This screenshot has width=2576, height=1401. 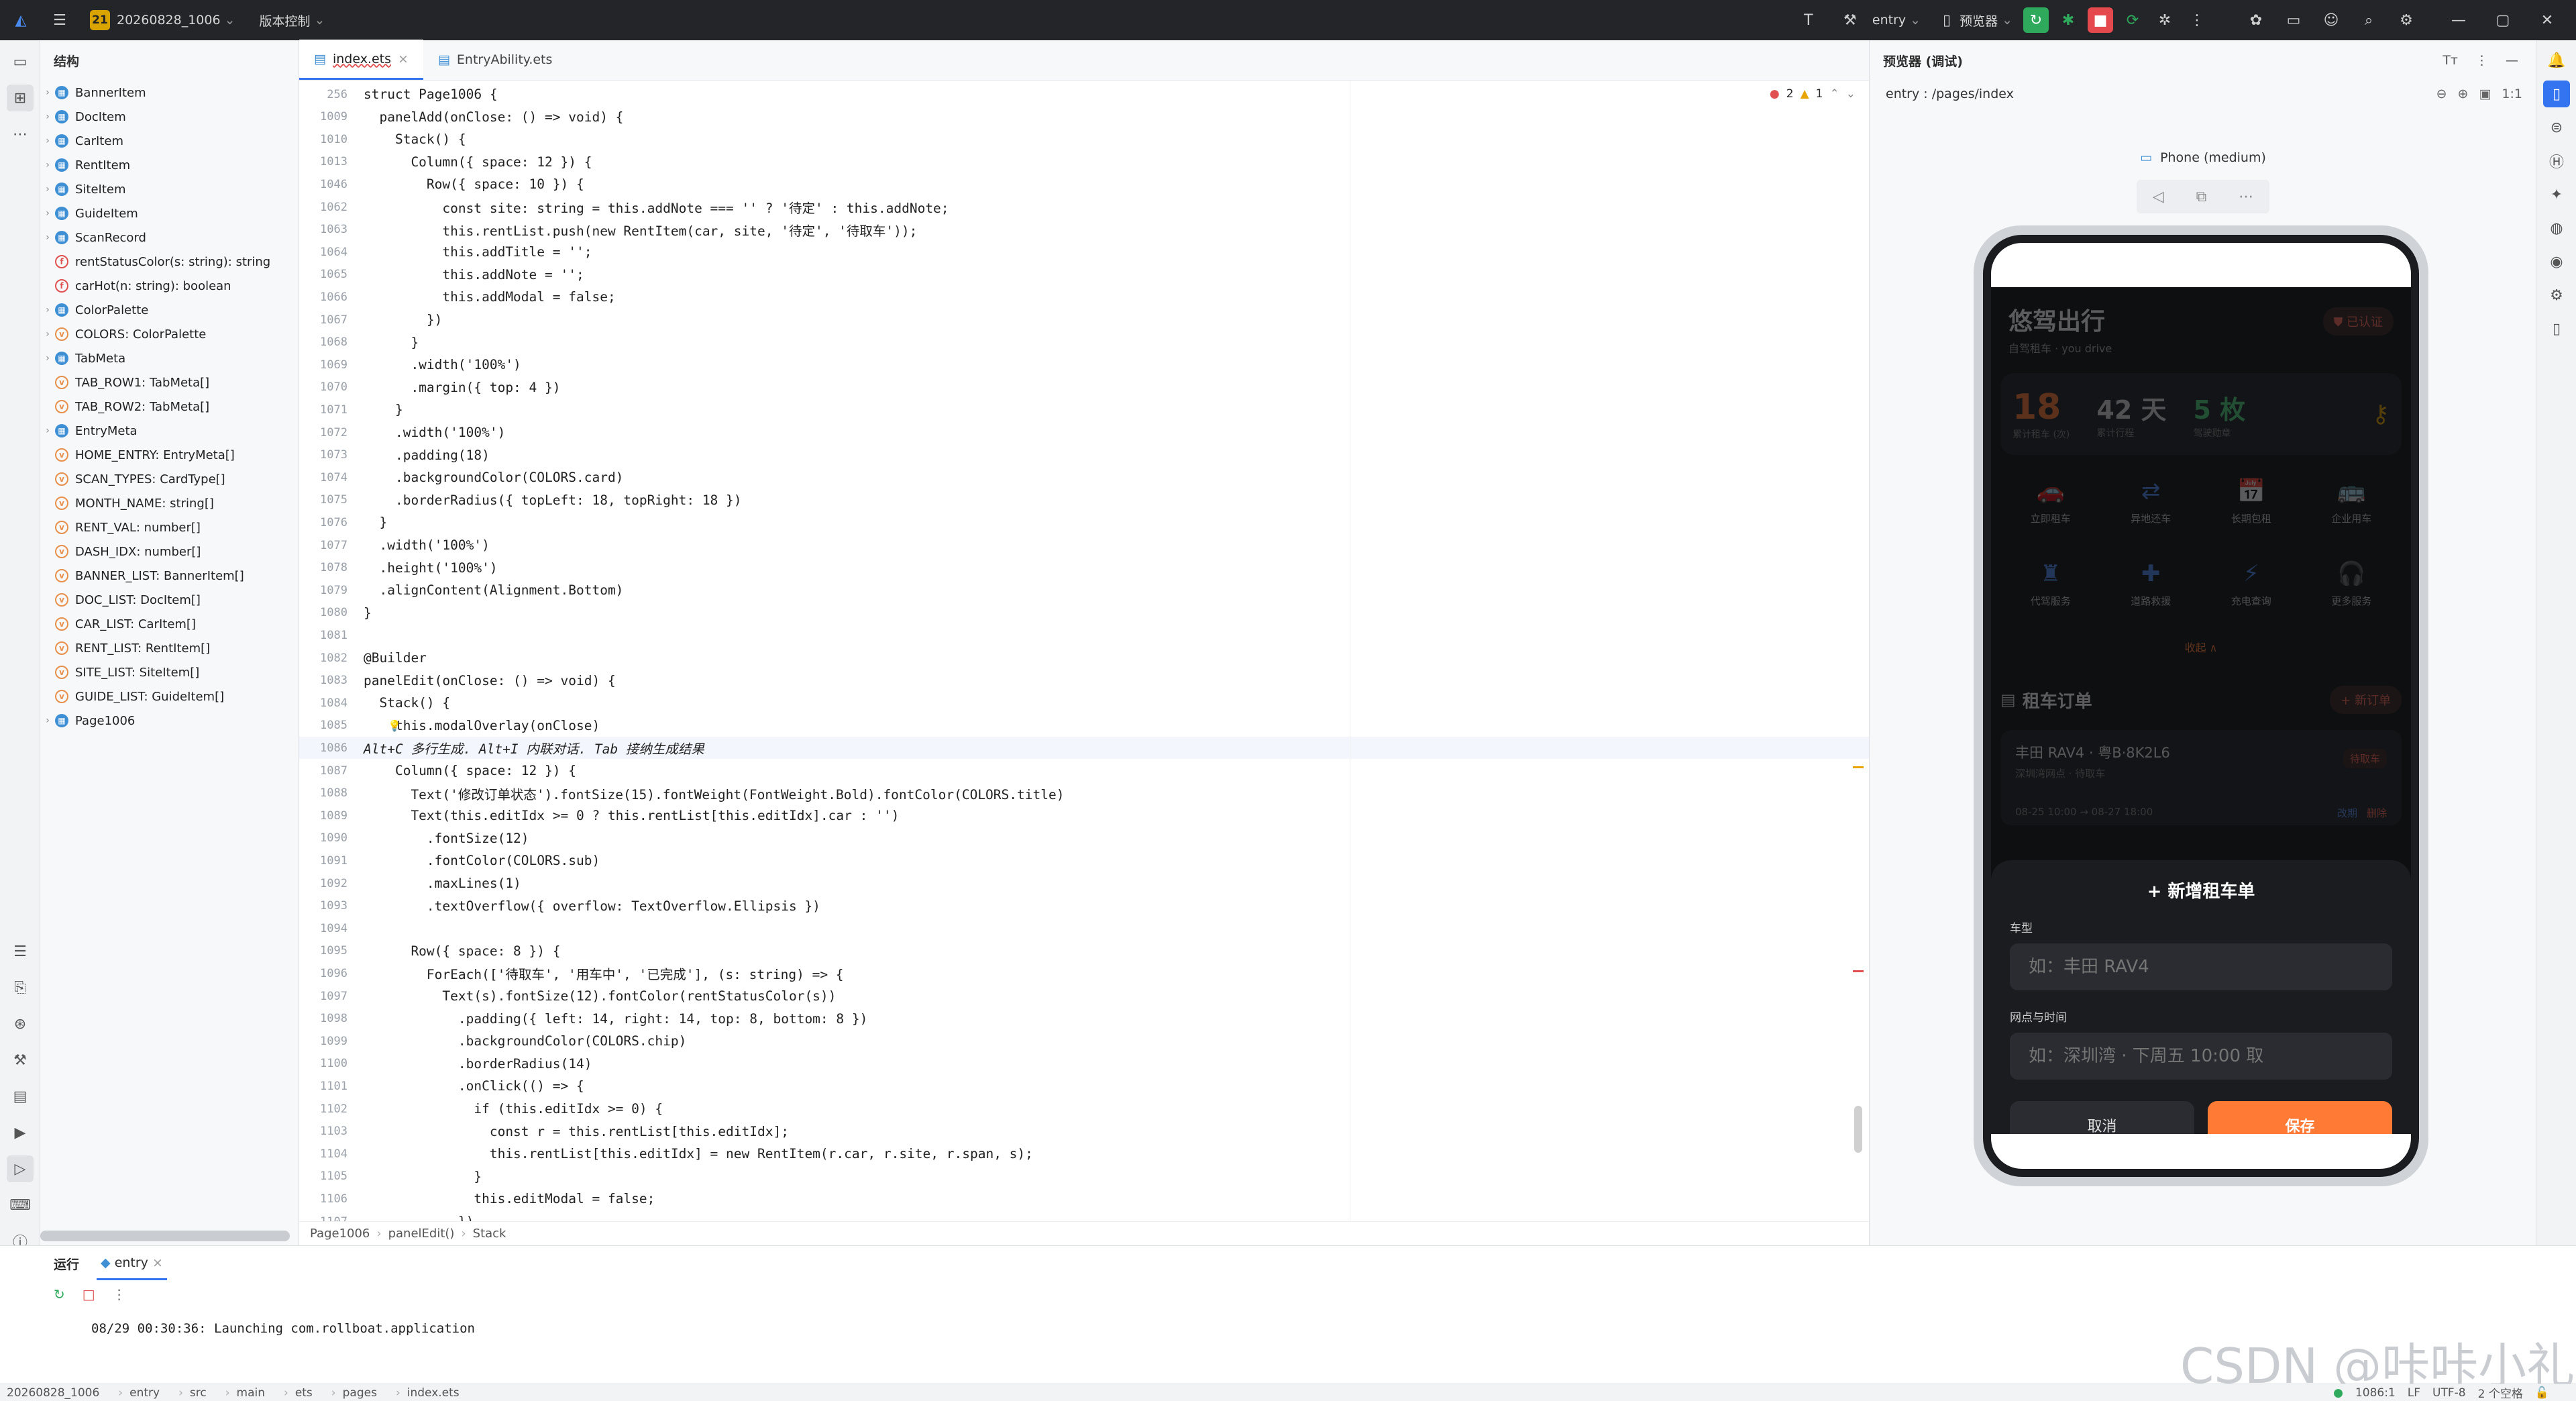 I want to click on lightbulb-icon: 💡, so click(x=394, y=725).